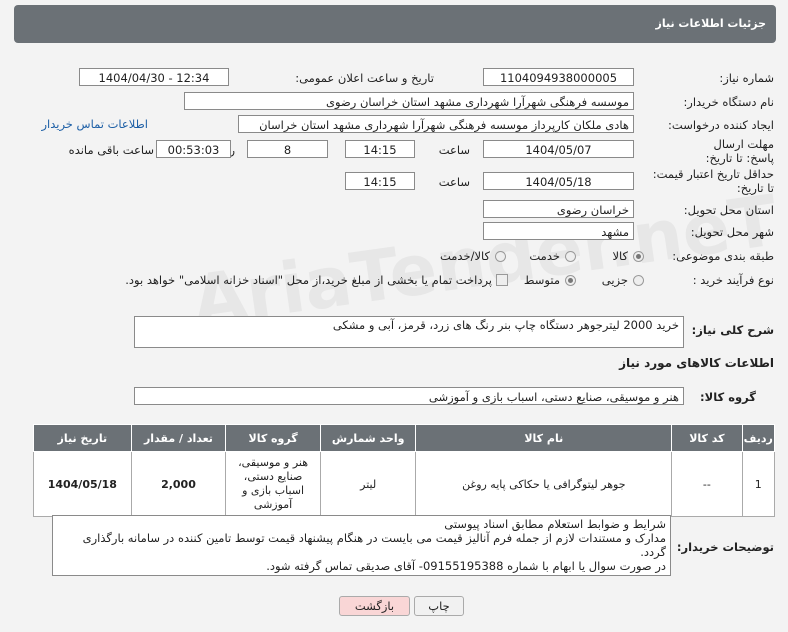 This screenshot has height=632, width=788. I want to click on goods-group-label: گروه کالا:, so click(728, 397).